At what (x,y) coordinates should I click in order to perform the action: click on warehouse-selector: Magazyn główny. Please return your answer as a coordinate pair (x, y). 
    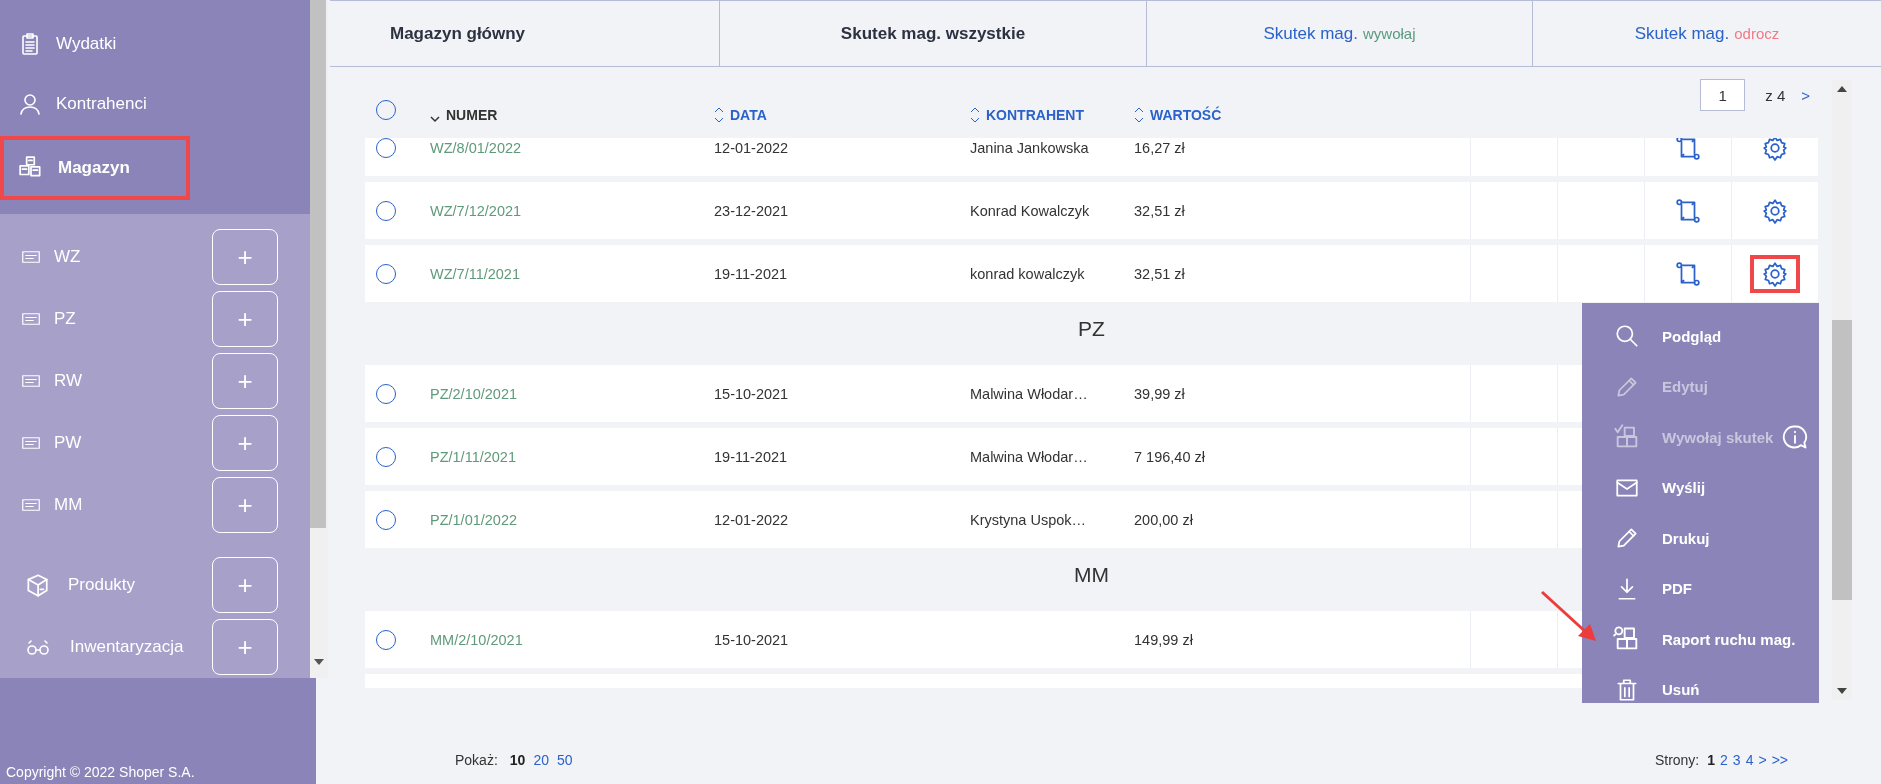
    Looking at the image, I should click on (525, 33).